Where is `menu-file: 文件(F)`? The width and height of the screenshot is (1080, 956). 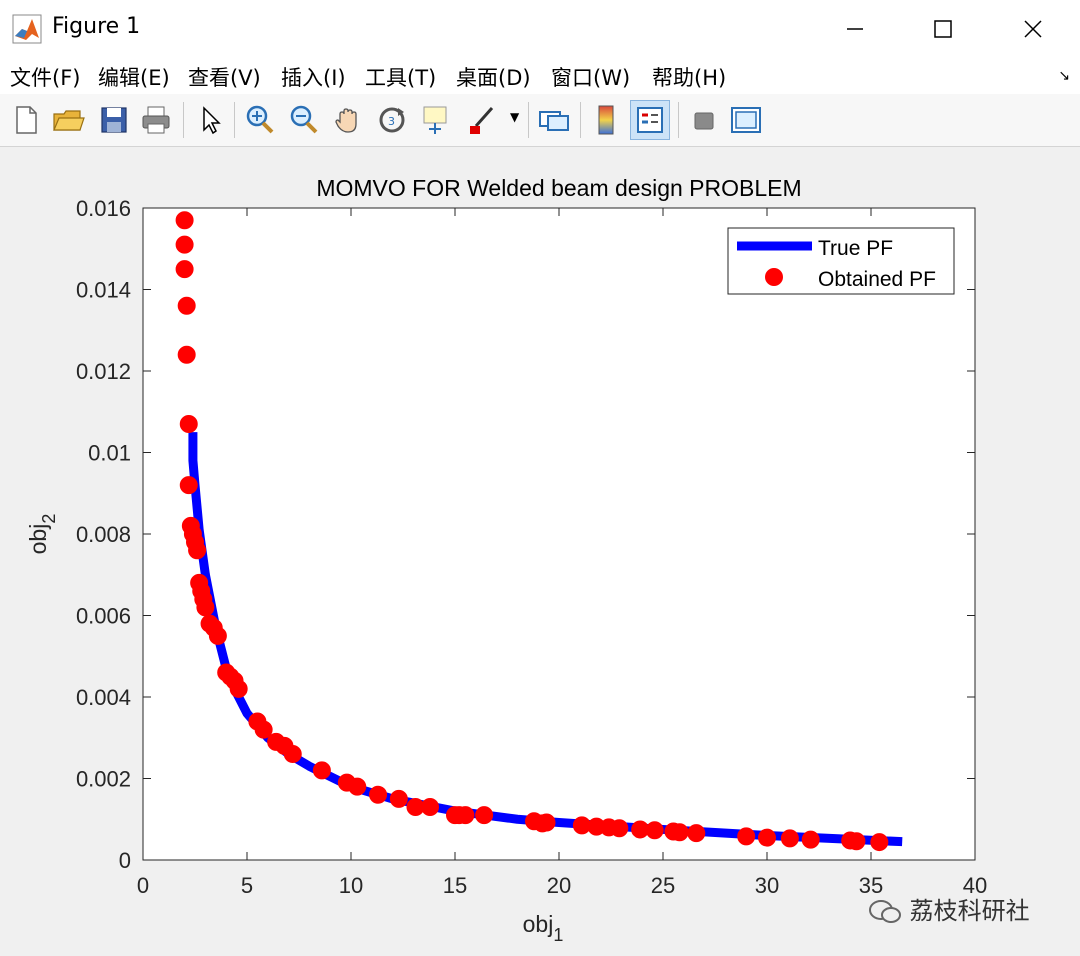
menu-file: 文件(F) is located at coordinates (45, 77).